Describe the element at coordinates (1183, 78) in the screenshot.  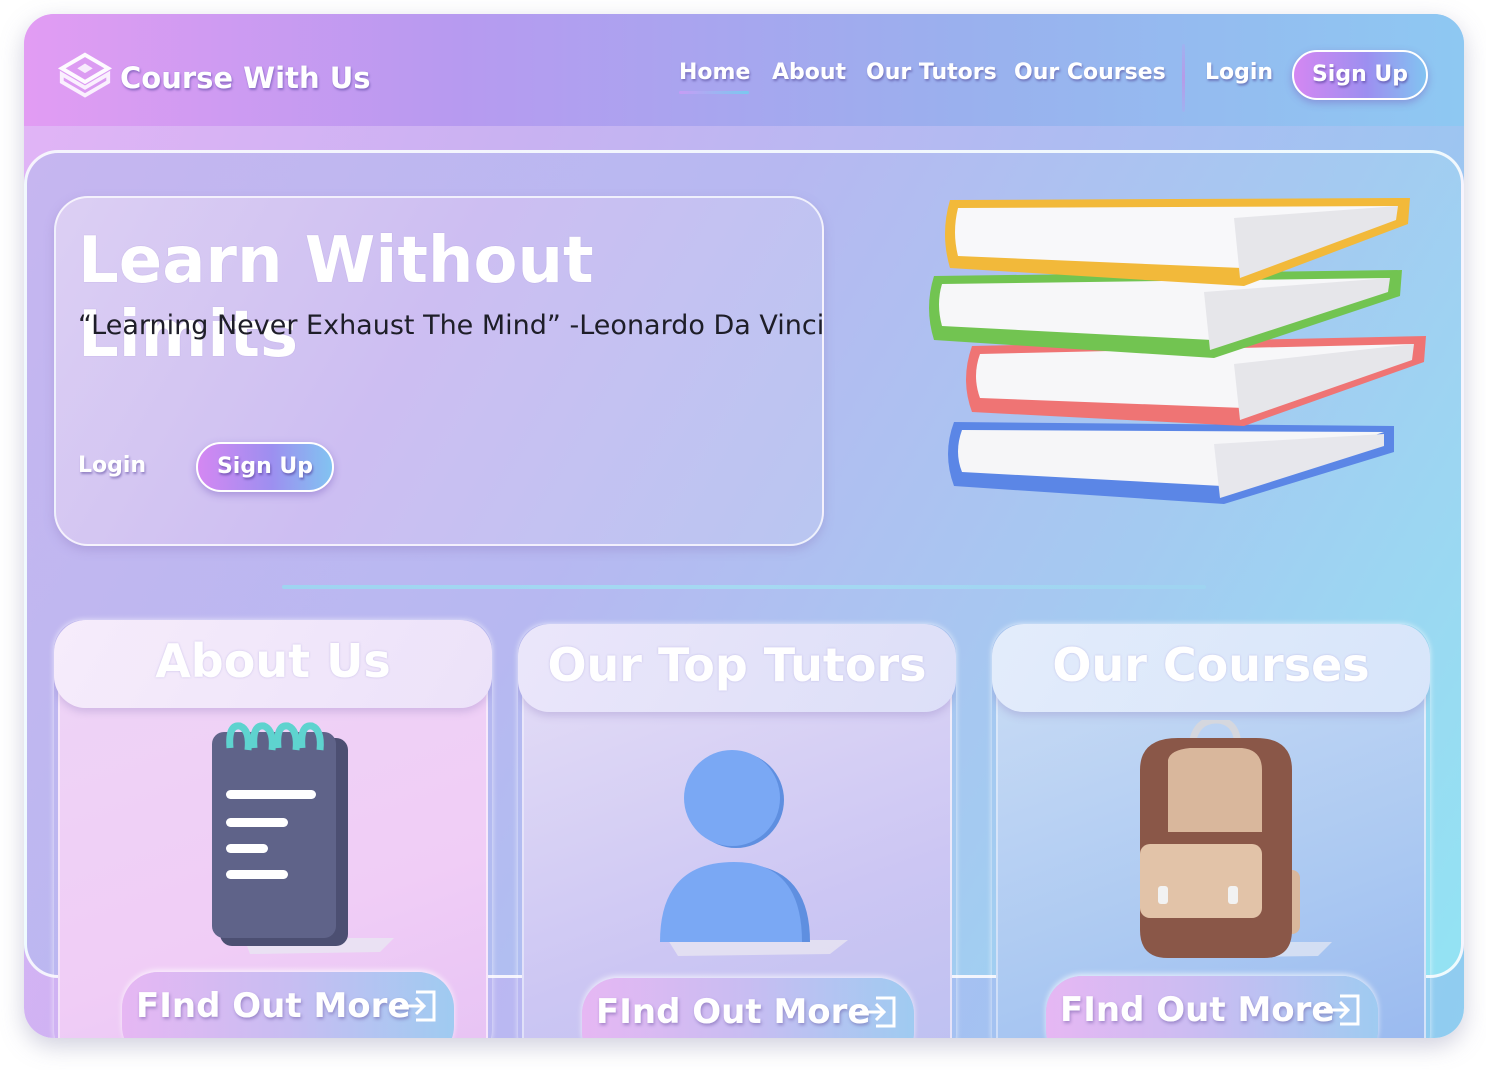
I see `nav-divider` at that location.